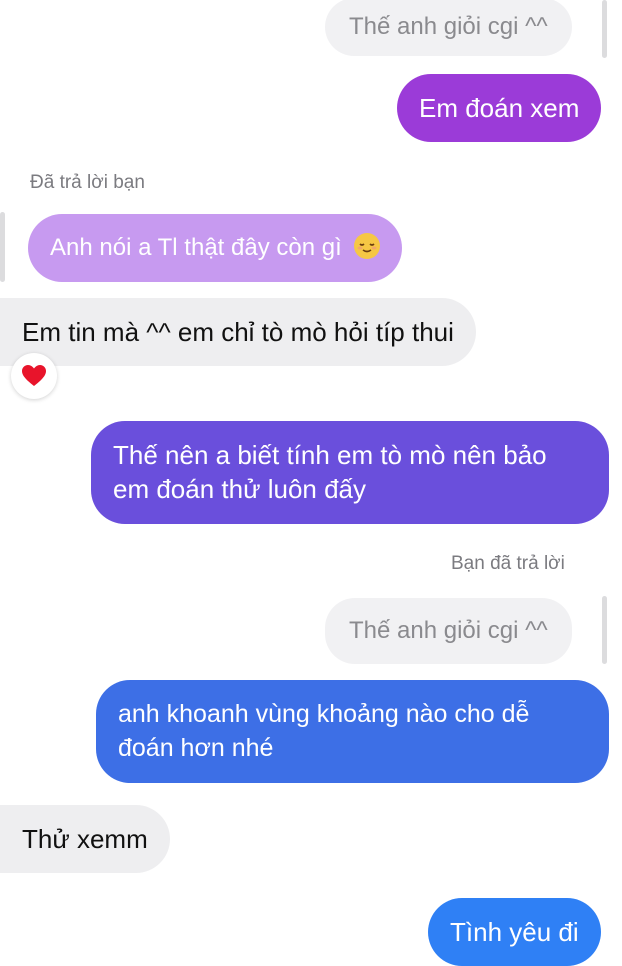 This screenshot has width=622, height=966. Describe the element at coordinates (240, 489) in the screenshot. I see `message-text-line: em đoán thử luôn đấy` at that location.